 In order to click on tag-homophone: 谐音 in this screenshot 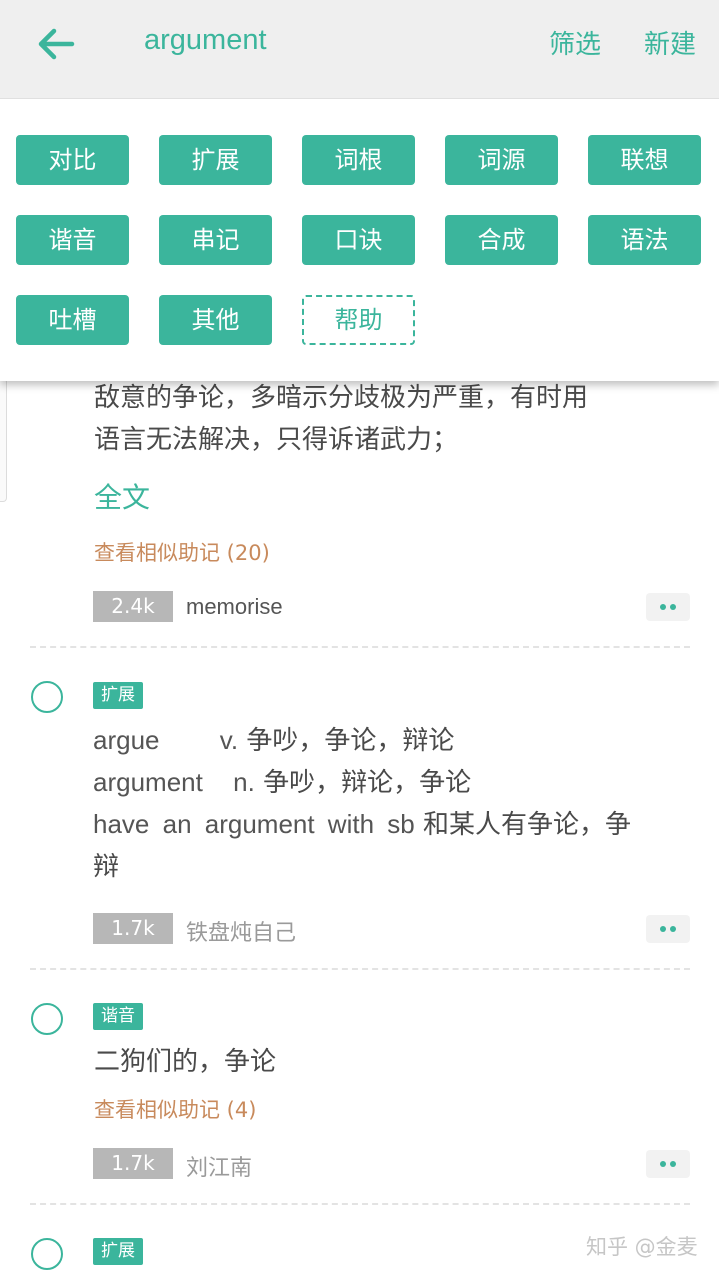, I will do `click(72, 240)`.